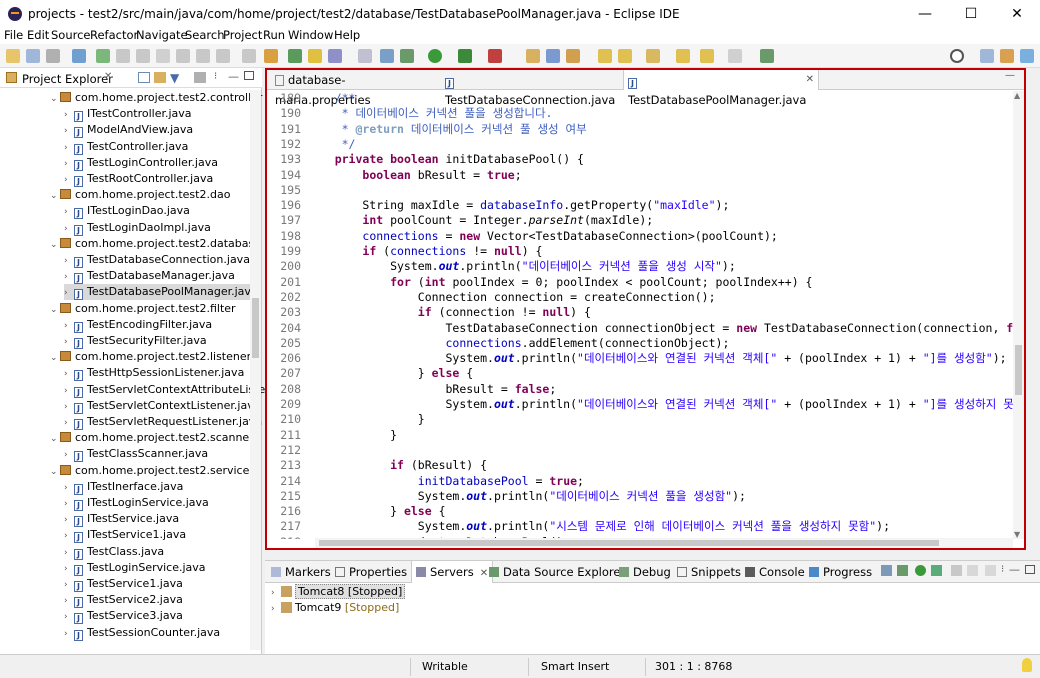 This screenshot has height=678, width=1040. Describe the element at coordinates (495, 56) in the screenshot. I see `external-tools-icon` at that location.